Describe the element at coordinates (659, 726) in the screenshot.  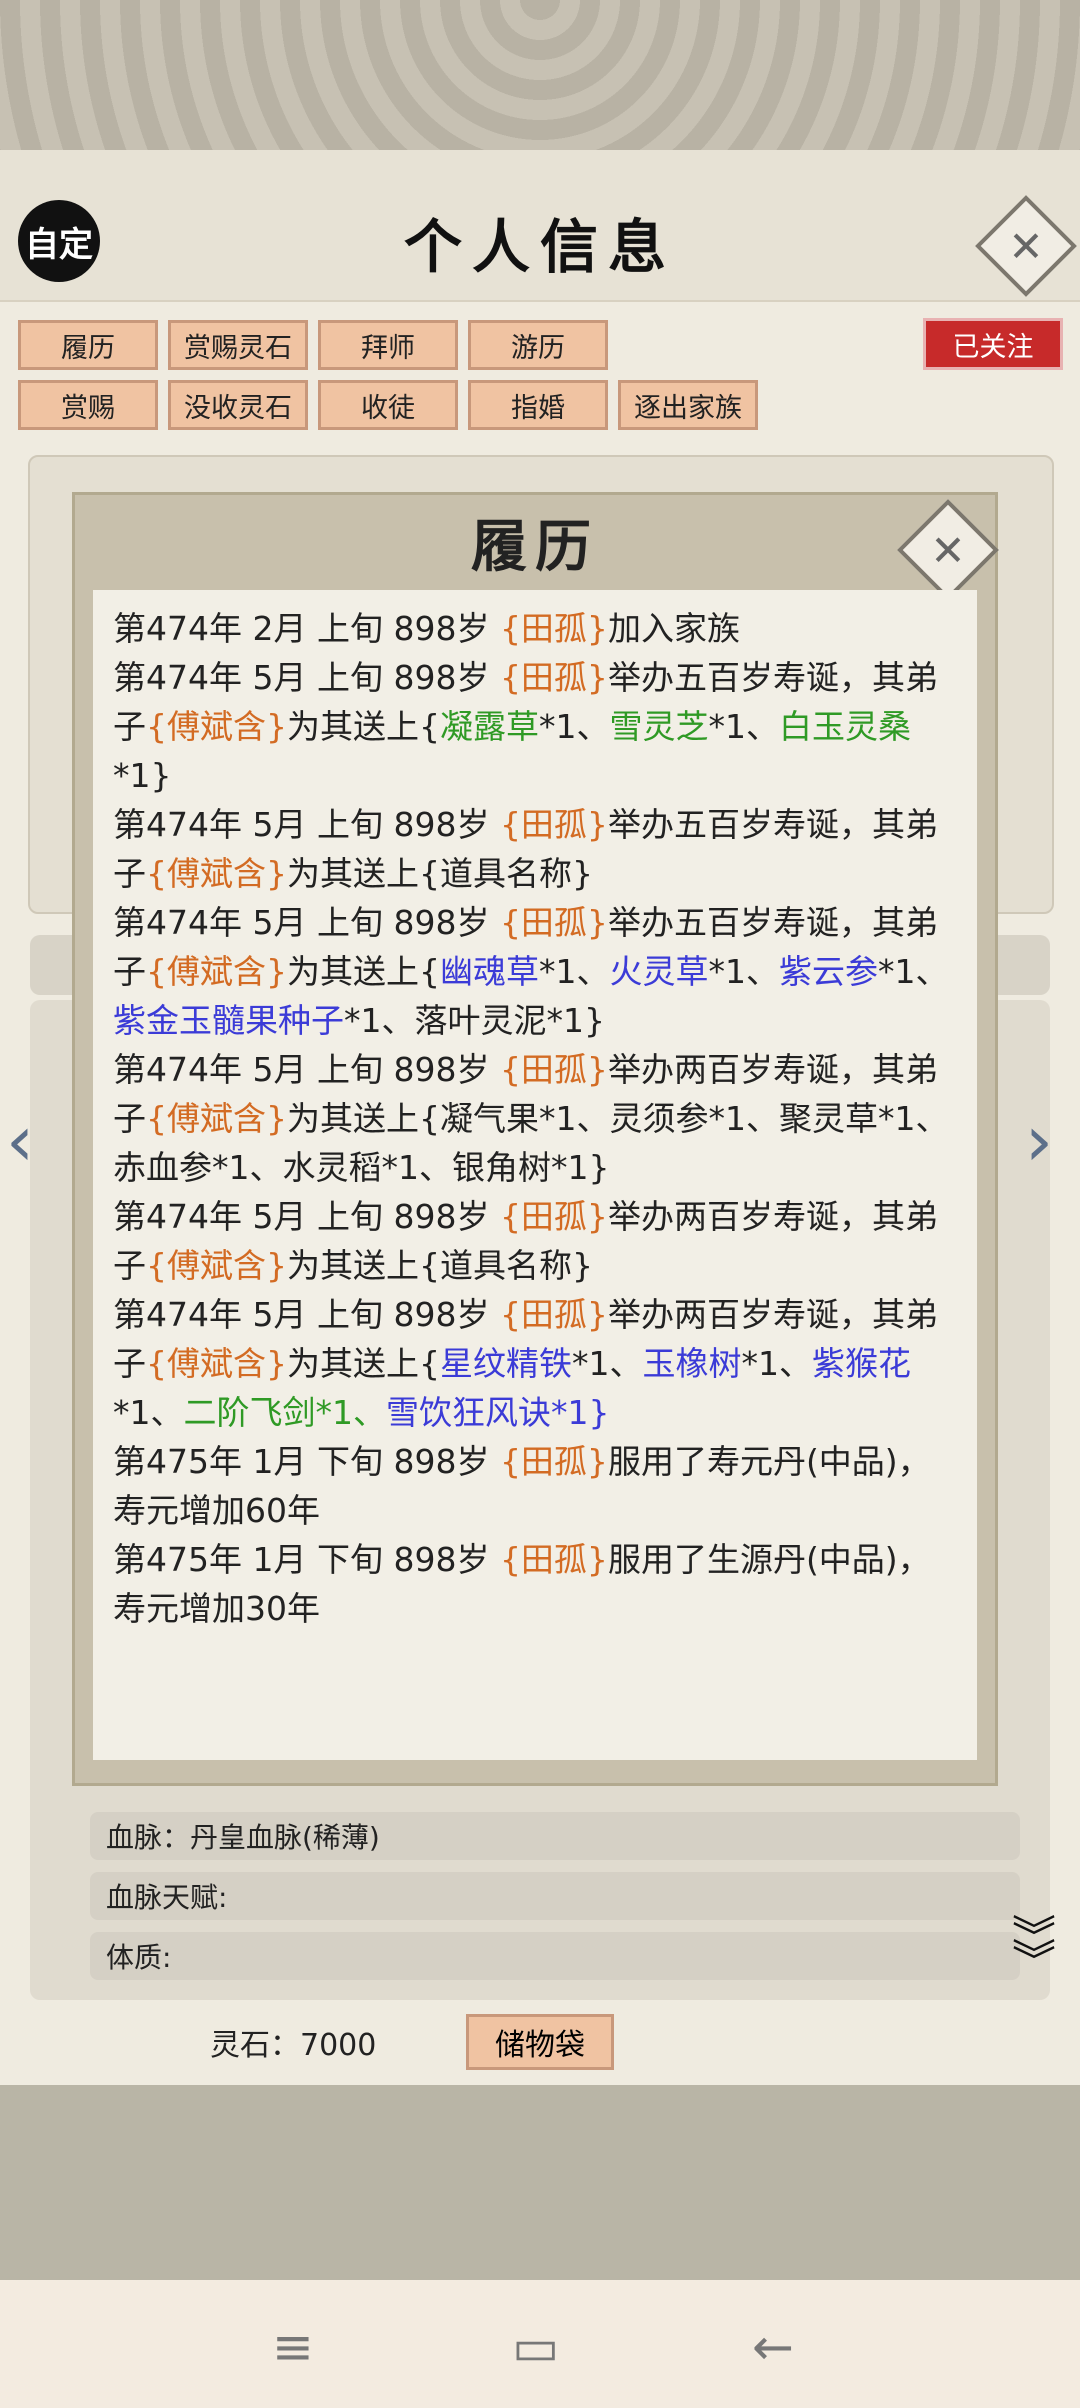
I see `entry-segment: 雪灵芝` at that location.